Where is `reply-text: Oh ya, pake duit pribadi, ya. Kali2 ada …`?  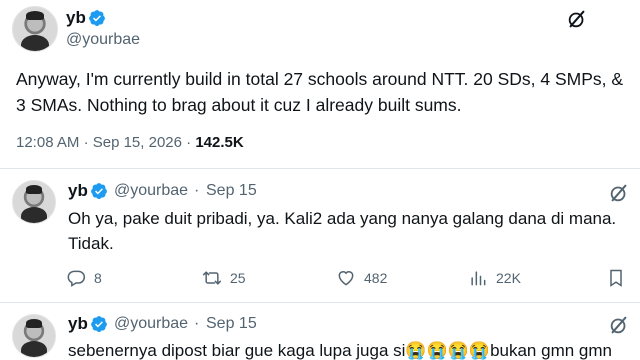
reply-text: Oh ya, pake duit pribadi, ya. Kali2 ada … is located at coordinates (342, 231).